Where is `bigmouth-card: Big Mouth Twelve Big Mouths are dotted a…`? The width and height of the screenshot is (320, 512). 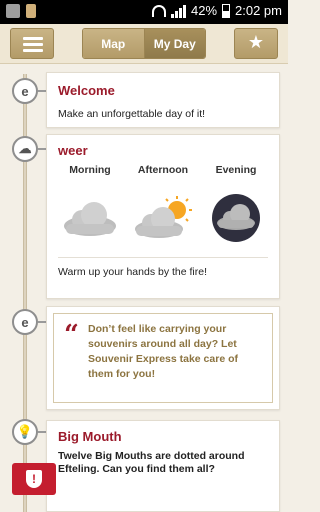 bigmouth-card: Big Mouth Twelve Big Mouths are dotted a… is located at coordinates (163, 466).